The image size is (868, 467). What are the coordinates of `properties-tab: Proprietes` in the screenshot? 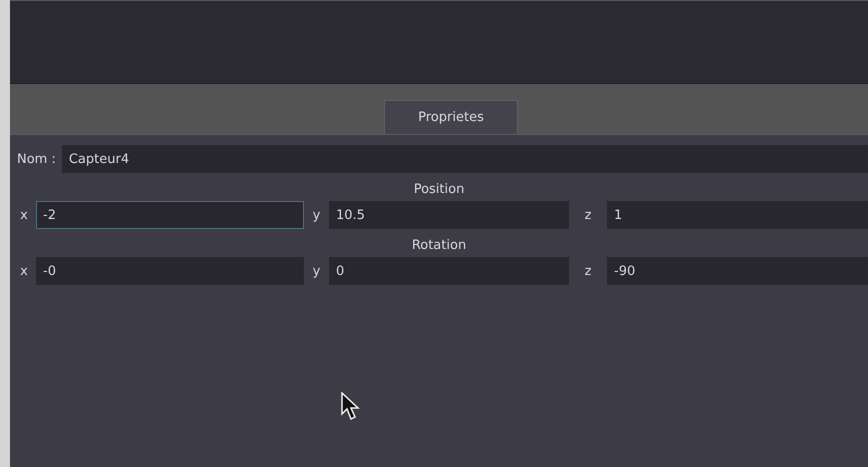 It's located at (451, 117).